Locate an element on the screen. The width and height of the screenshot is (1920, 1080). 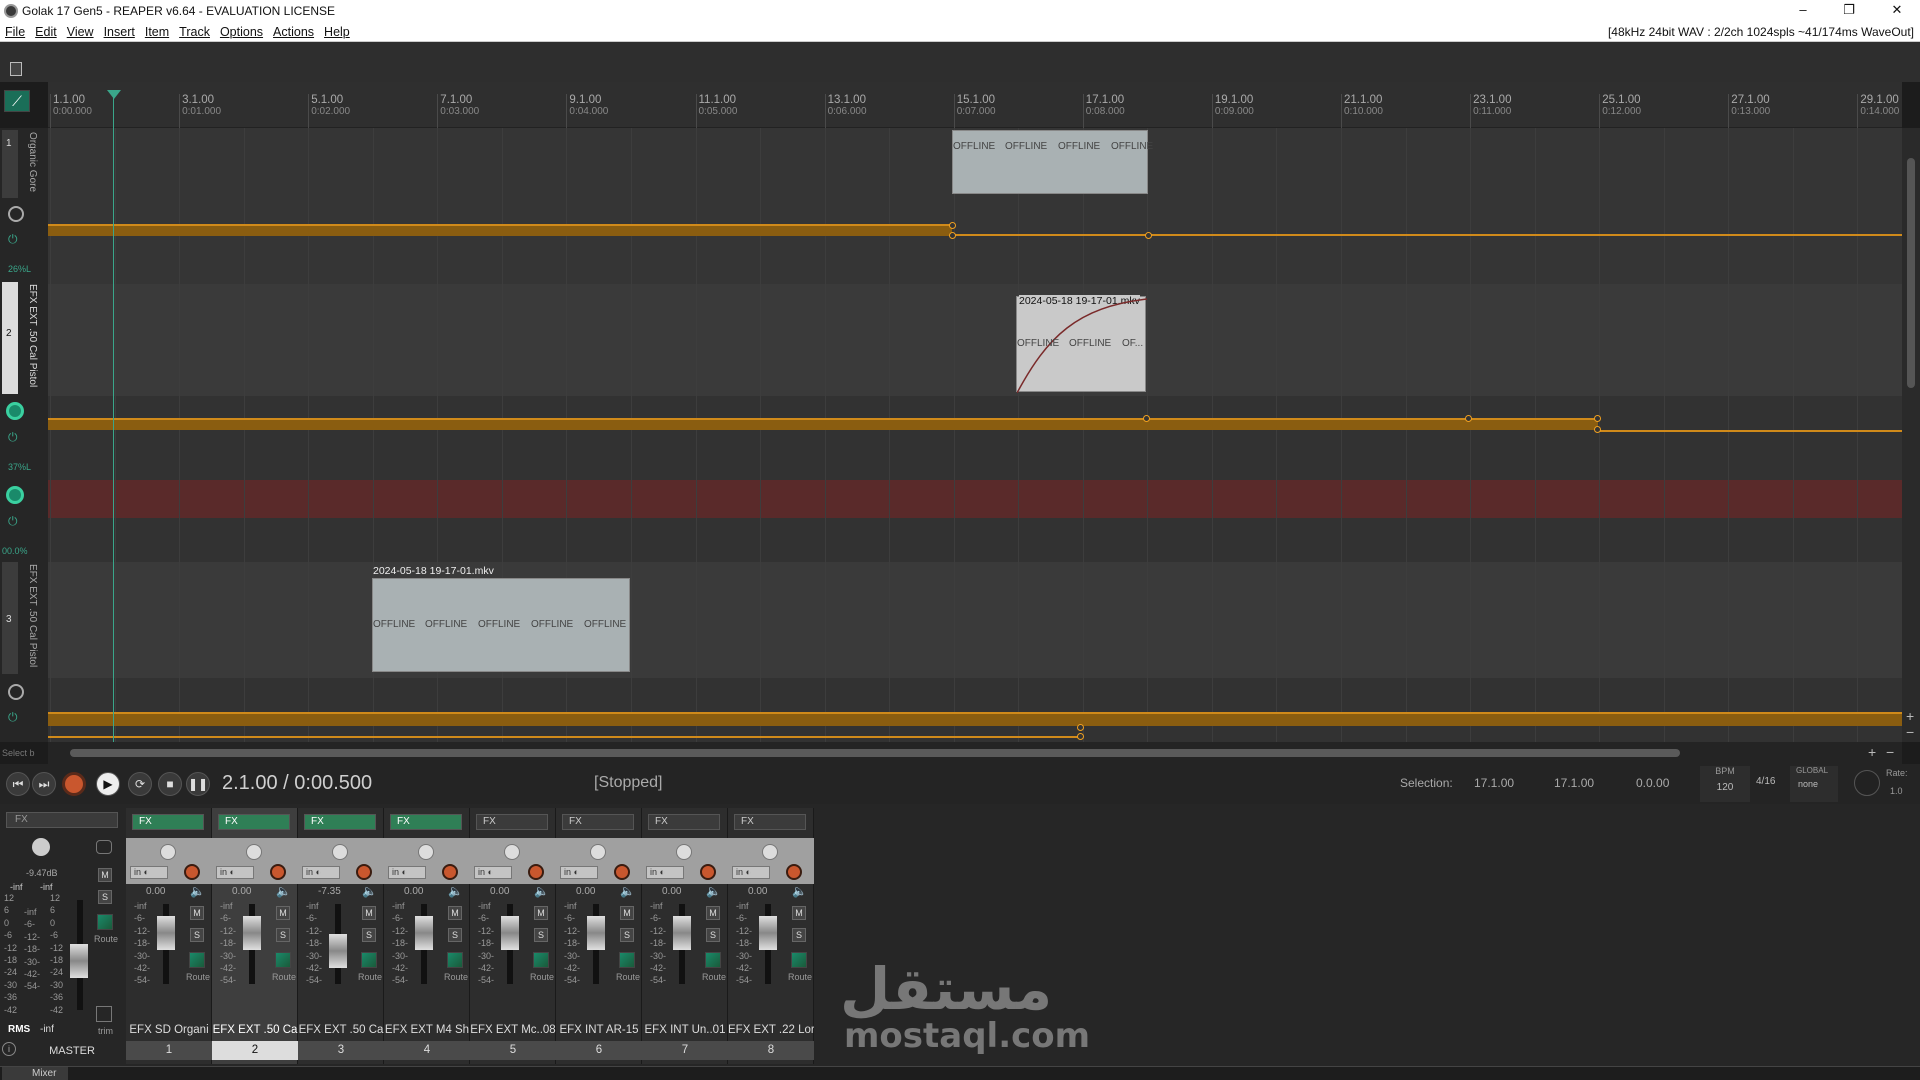
maximize-button: ❐ is located at coordinates (1849, 11).